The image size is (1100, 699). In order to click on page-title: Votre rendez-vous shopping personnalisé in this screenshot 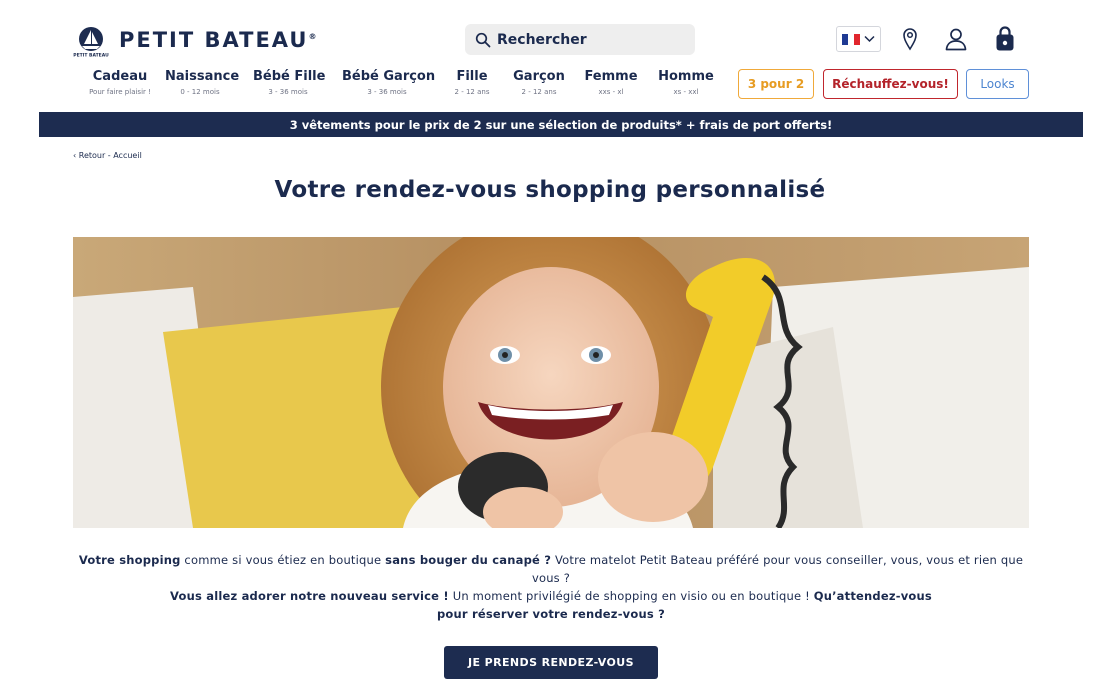, I will do `click(550, 190)`.